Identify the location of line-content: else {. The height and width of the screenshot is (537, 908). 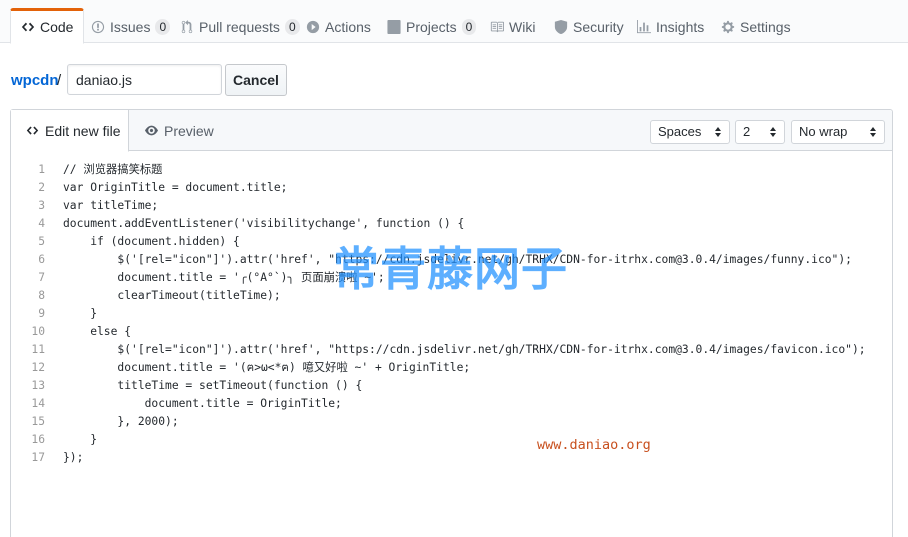
(97, 331).